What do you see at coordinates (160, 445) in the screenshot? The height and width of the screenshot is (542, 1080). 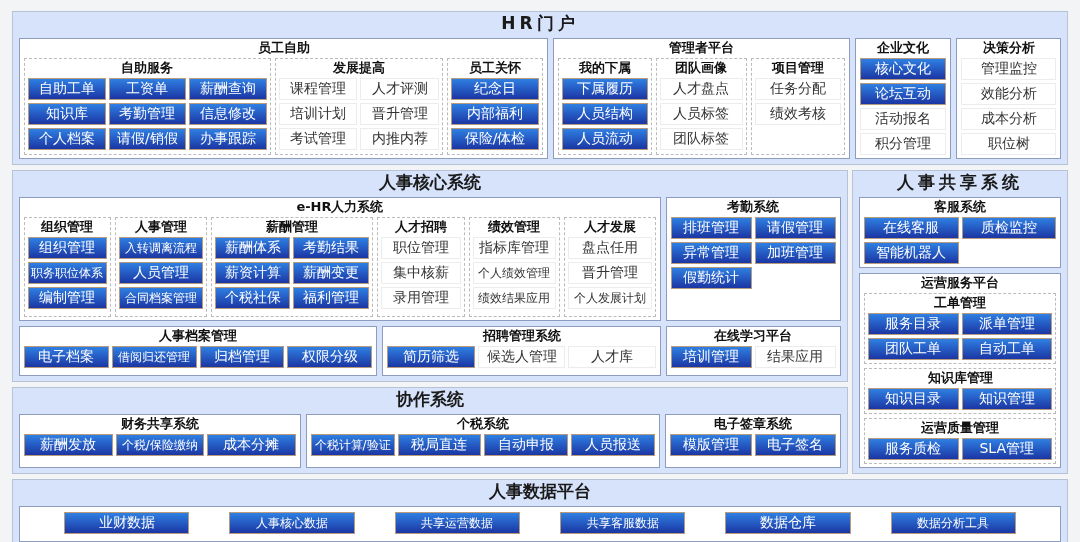 I see `module-tile: 个税/保险缴纳` at bounding box center [160, 445].